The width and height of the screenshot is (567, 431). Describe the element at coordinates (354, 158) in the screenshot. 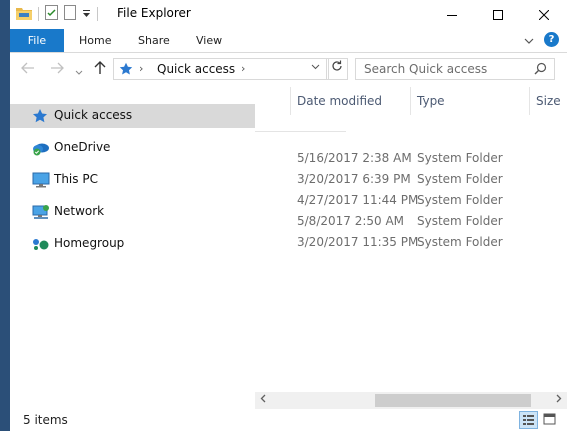

I see `date-cell: 5/16/2017 2:38 AM` at that location.